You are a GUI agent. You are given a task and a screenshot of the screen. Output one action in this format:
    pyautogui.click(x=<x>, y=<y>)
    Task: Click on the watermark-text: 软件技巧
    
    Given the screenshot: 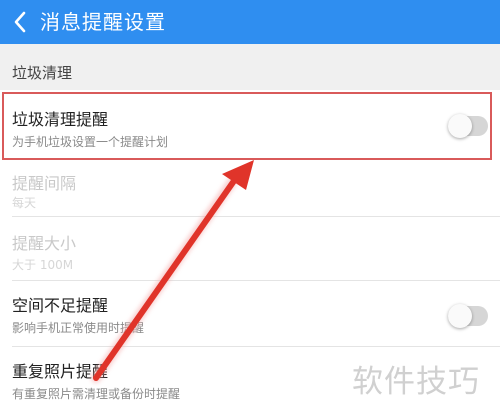 What is the action you would take?
    pyautogui.click(x=416, y=382)
    